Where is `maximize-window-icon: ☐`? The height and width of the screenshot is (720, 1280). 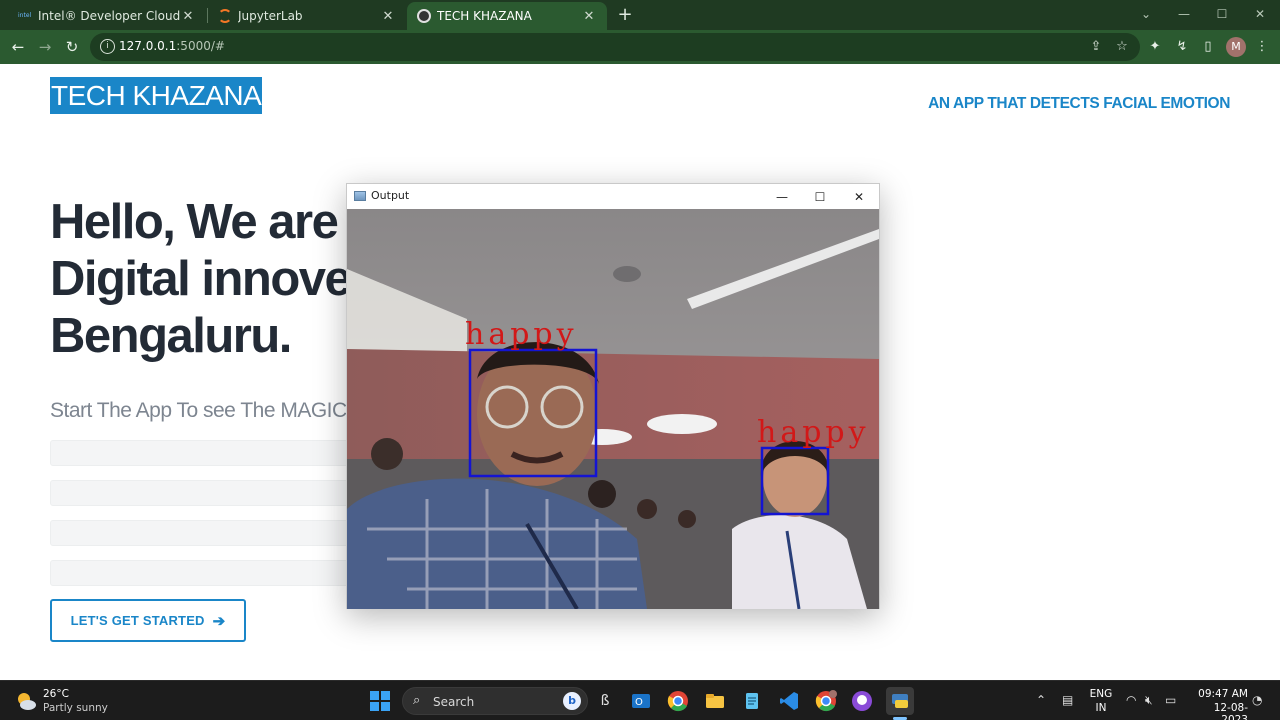
maximize-window-icon: ☐ is located at coordinates (1222, 15).